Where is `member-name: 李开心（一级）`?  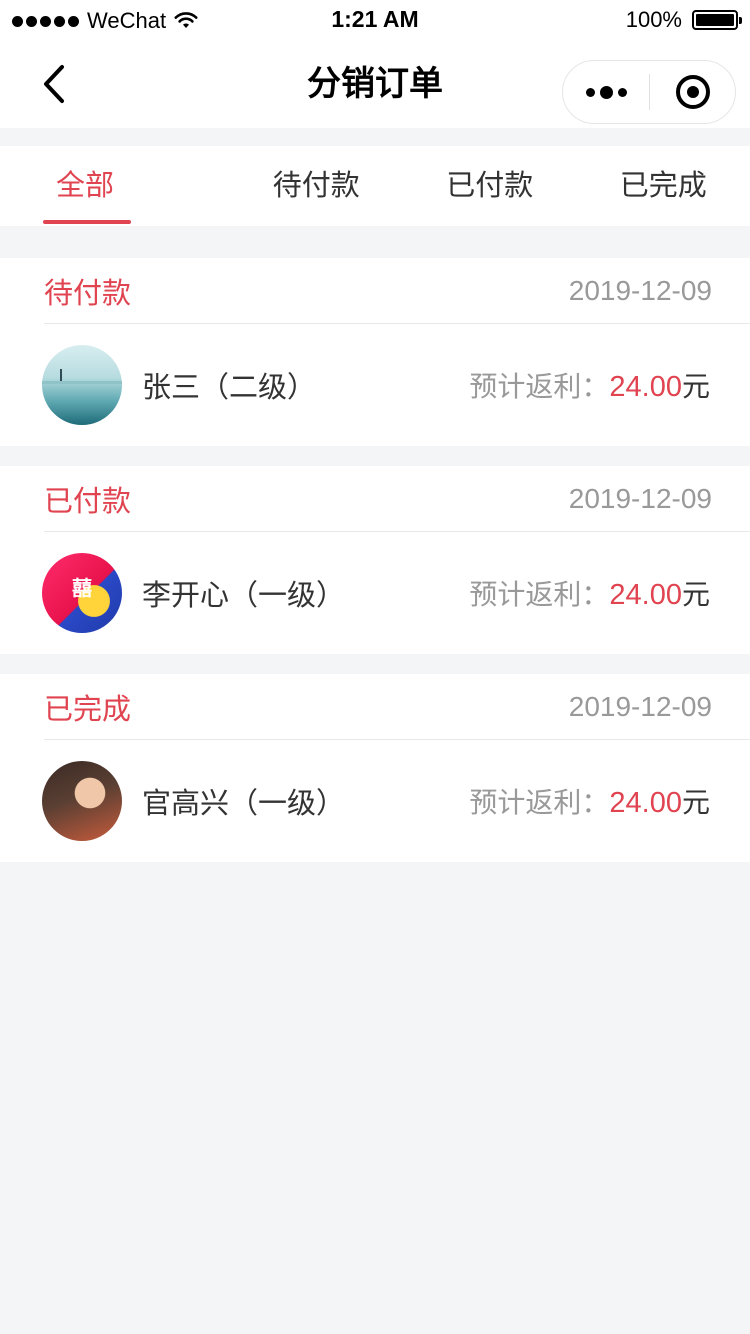 member-name: 李开心（一级） is located at coordinates (244, 595).